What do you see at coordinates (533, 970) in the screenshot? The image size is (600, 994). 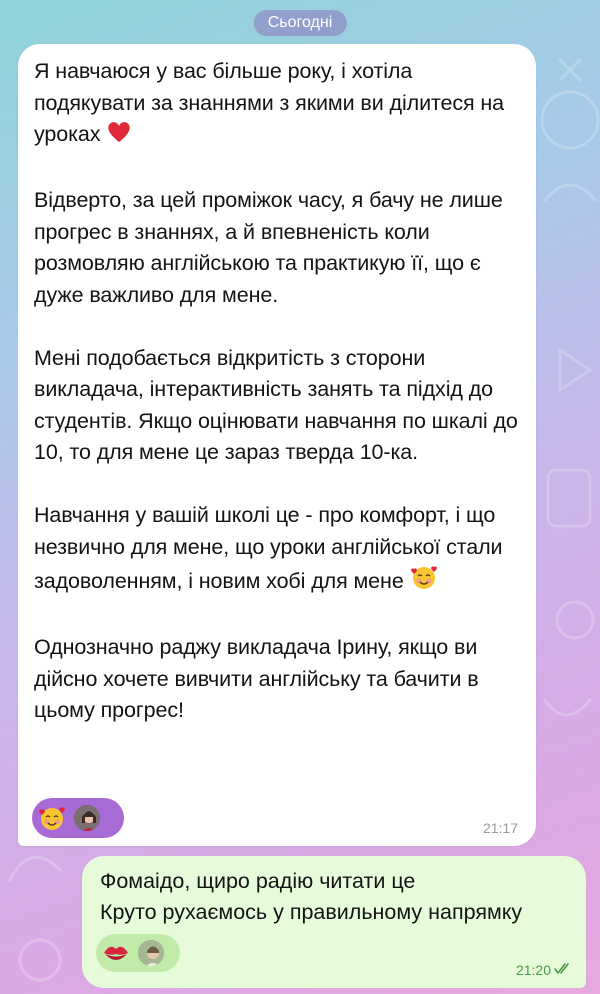 I see `message-timestamp: 21:20` at bounding box center [533, 970].